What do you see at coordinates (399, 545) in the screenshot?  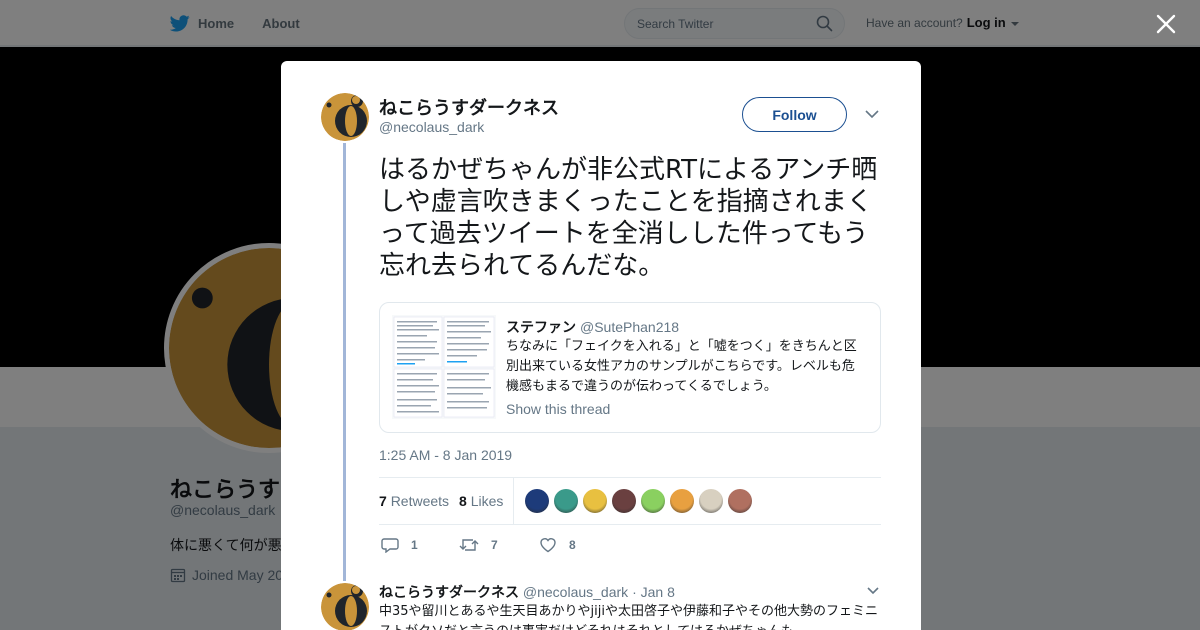 I see `reply-action: 1` at bounding box center [399, 545].